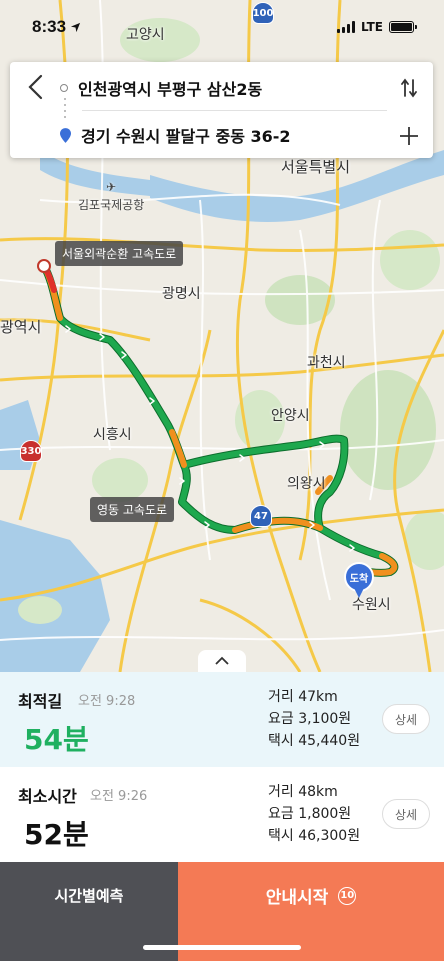 This screenshot has height=961, width=444. I want to click on pin-tip, so click(359, 593).